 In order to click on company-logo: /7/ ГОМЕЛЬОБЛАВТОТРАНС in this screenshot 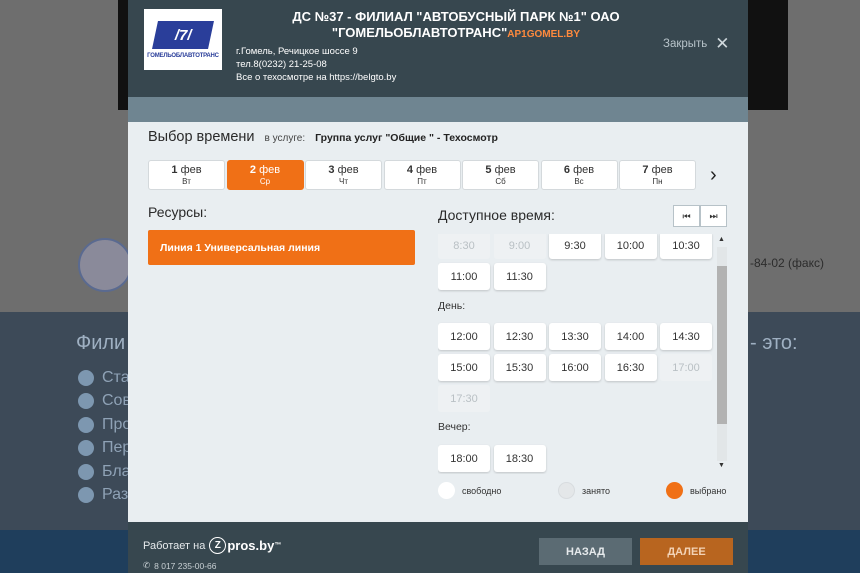, I will do `click(183, 39)`.